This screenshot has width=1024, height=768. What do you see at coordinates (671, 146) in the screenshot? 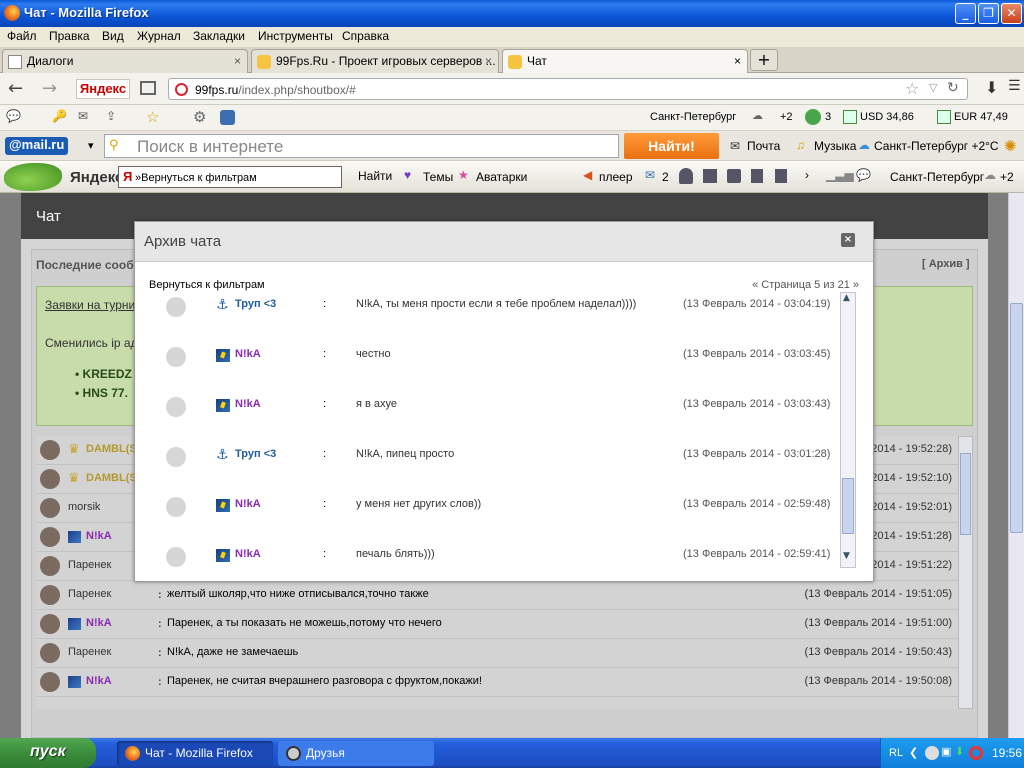
I see `mailru-find-button: Найти!` at bounding box center [671, 146].